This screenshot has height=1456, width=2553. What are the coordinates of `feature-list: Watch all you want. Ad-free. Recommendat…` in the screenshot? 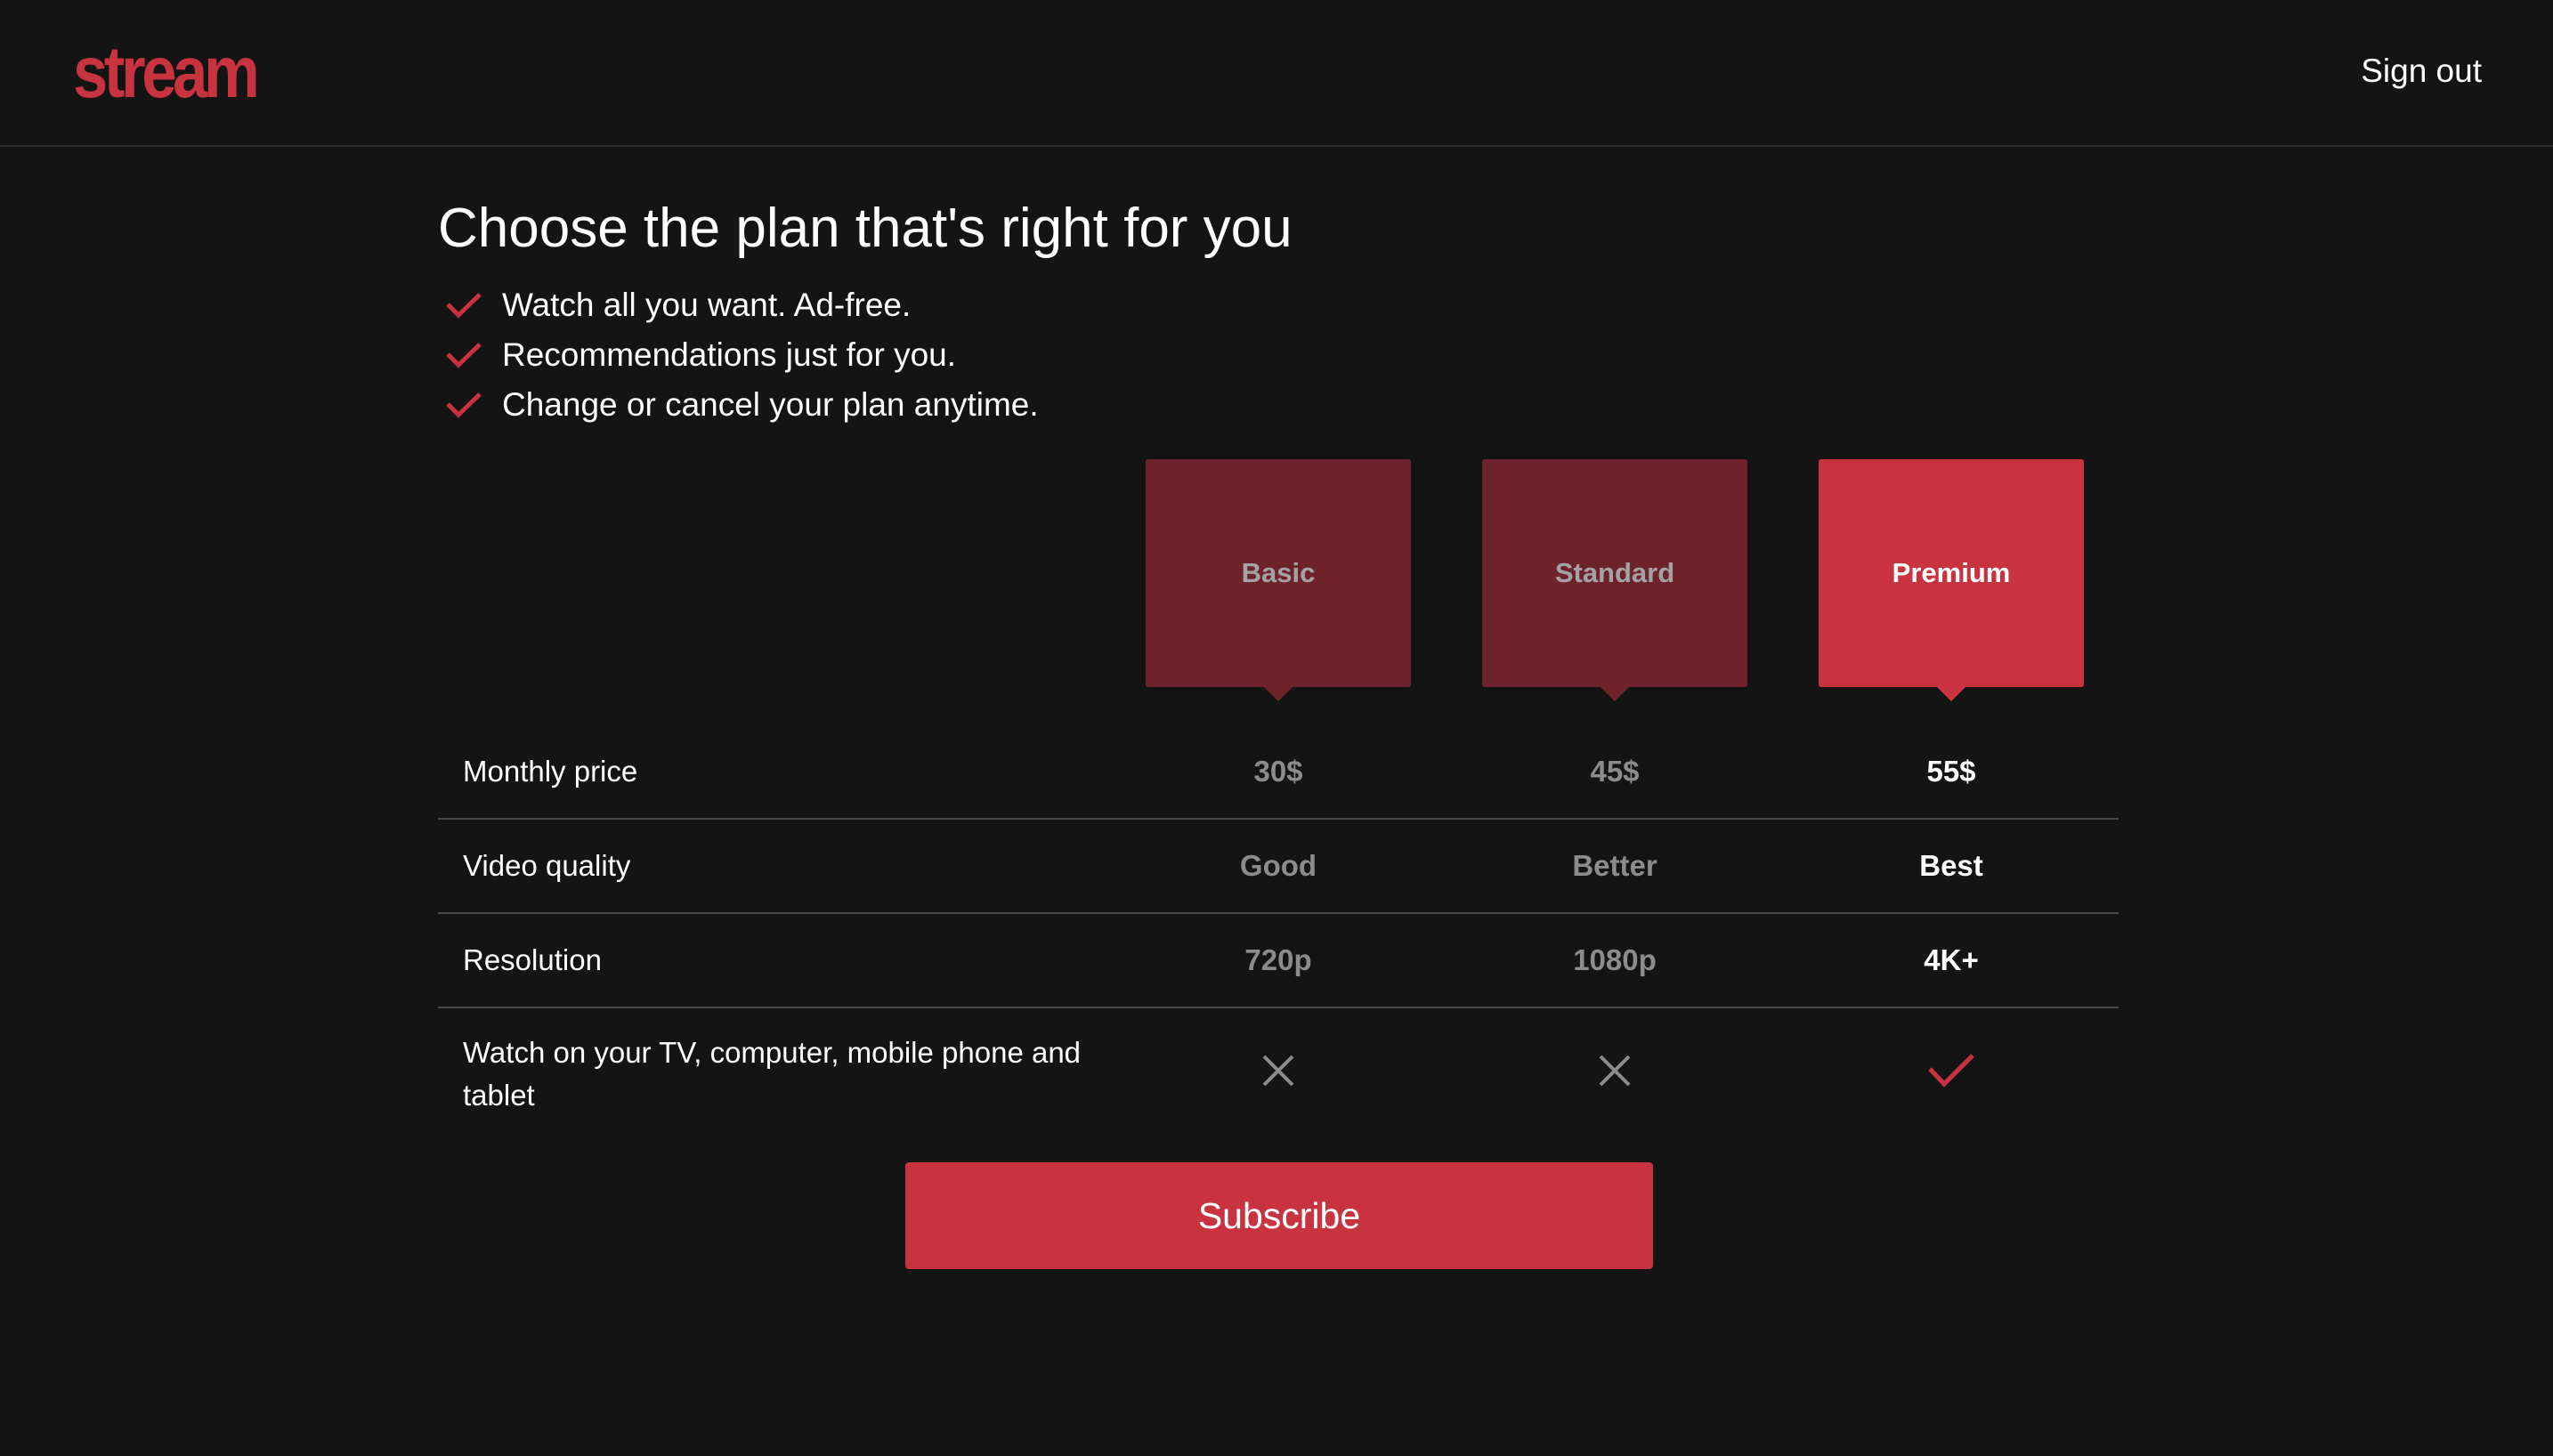 It's located at (738, 355).